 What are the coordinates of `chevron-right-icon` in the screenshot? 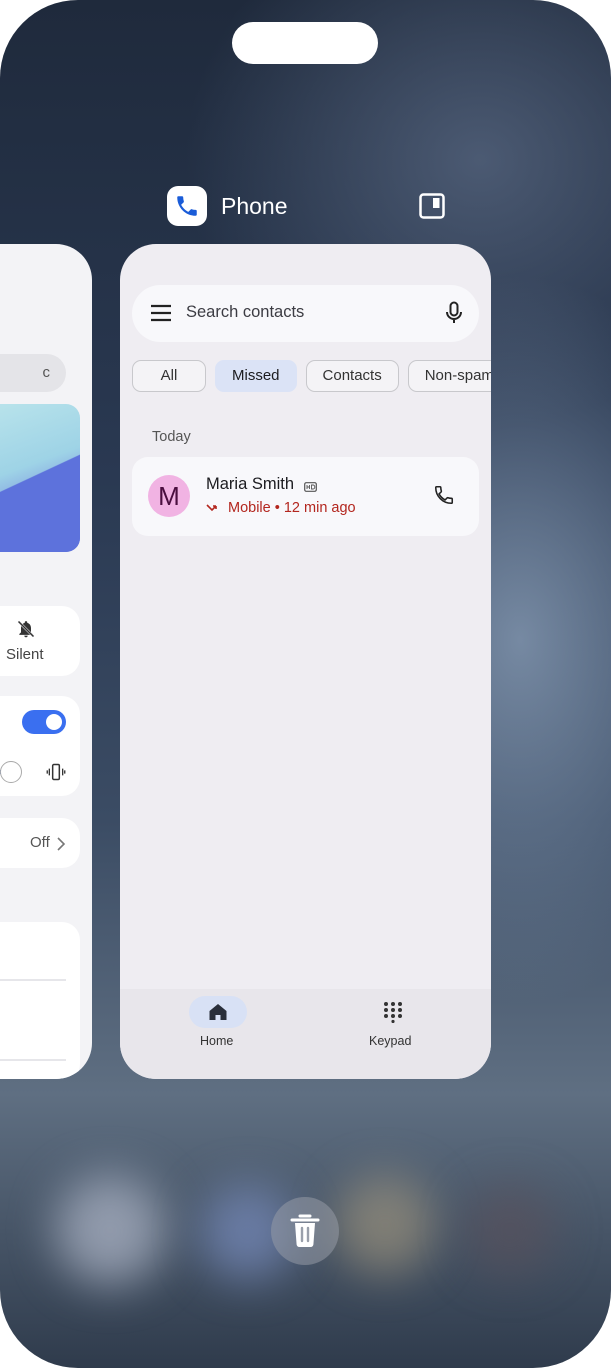 It's located at (61, 844).